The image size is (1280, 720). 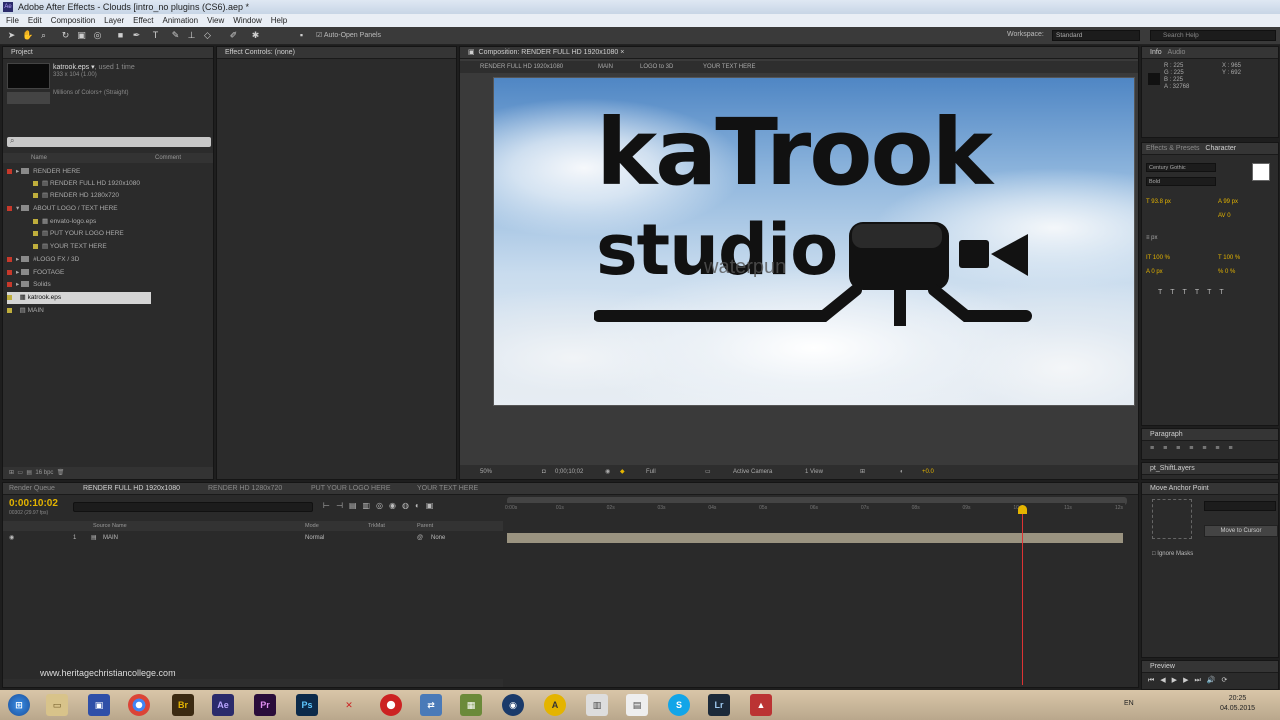 I want to click on layer-mode-select: Normal, so click(x=314, y=538).